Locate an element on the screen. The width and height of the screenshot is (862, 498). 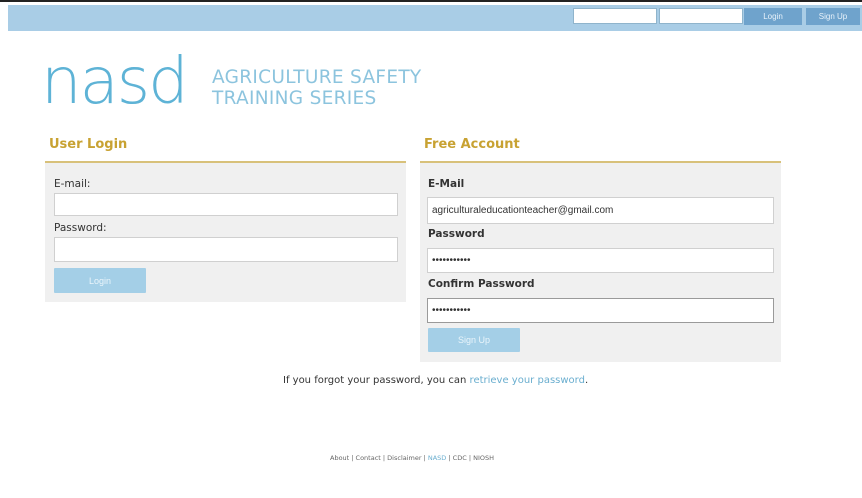
signup-email-label: E-Mail is located at coordinates (446, 184).